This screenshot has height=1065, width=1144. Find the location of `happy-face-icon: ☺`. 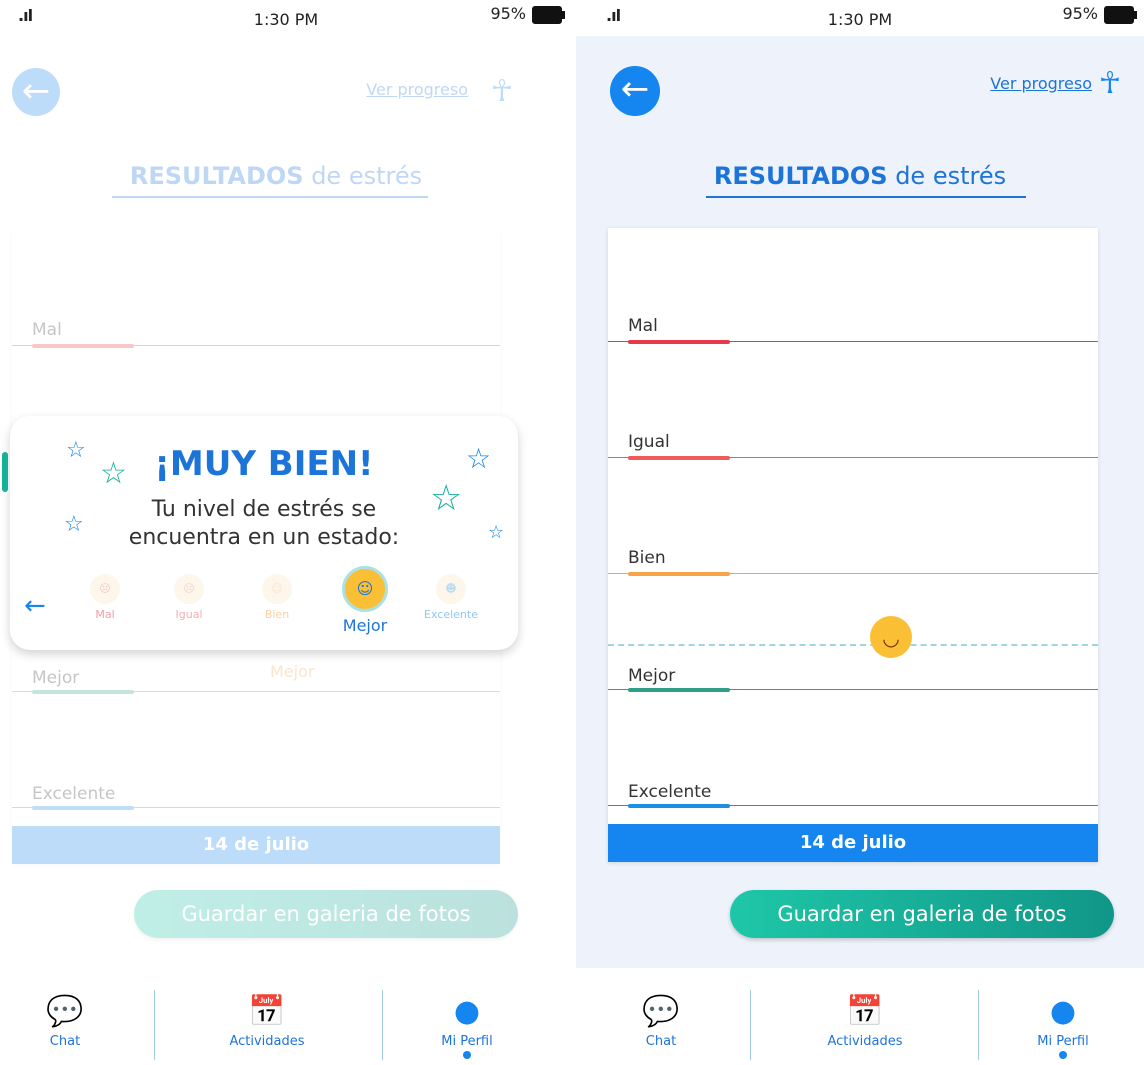

happy-face-icon: ☺ is located at coordinates (365, 589).